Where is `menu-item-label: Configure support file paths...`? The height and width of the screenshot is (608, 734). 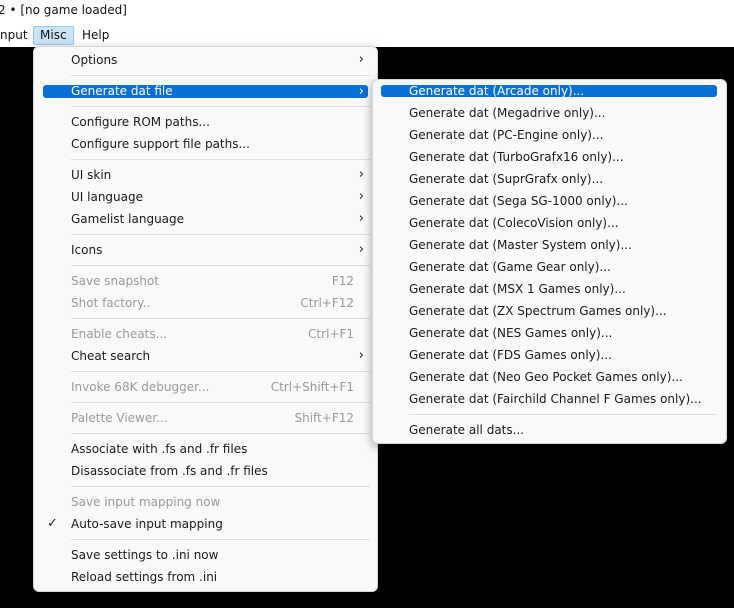 menu-item-label: Configure support file paths... is located at coordinates (160, 144).